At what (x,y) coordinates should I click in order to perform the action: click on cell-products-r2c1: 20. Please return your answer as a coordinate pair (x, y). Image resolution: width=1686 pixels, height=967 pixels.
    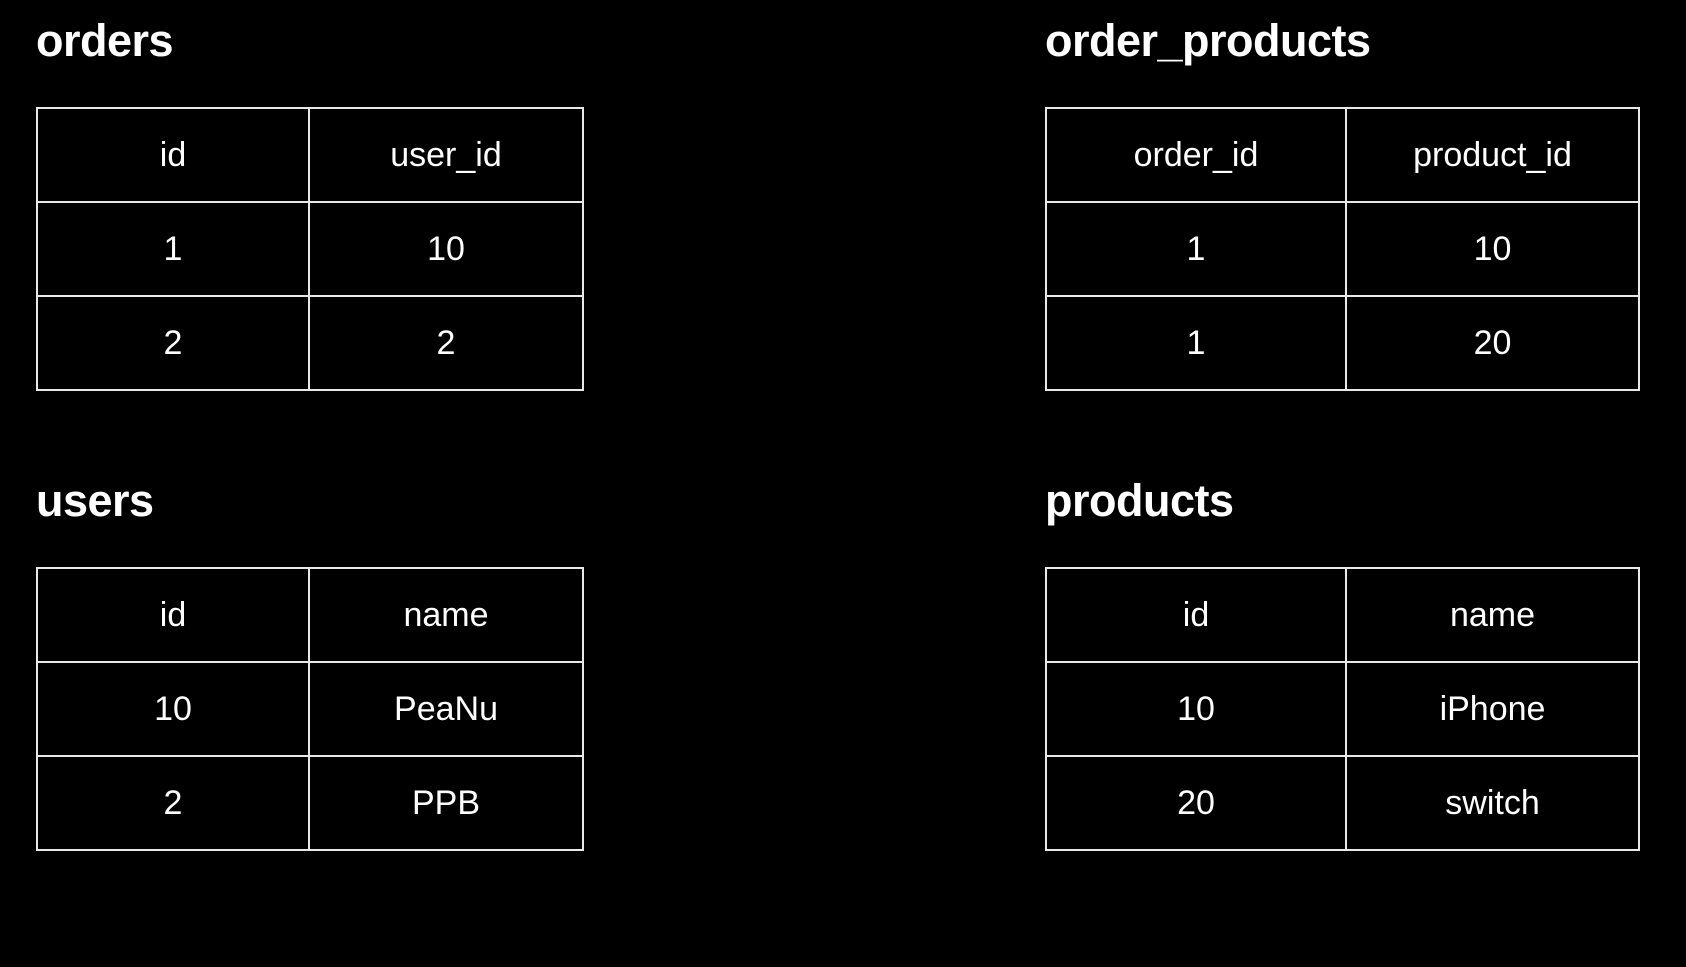
    Looking at the image, I should click on (1196, 803).